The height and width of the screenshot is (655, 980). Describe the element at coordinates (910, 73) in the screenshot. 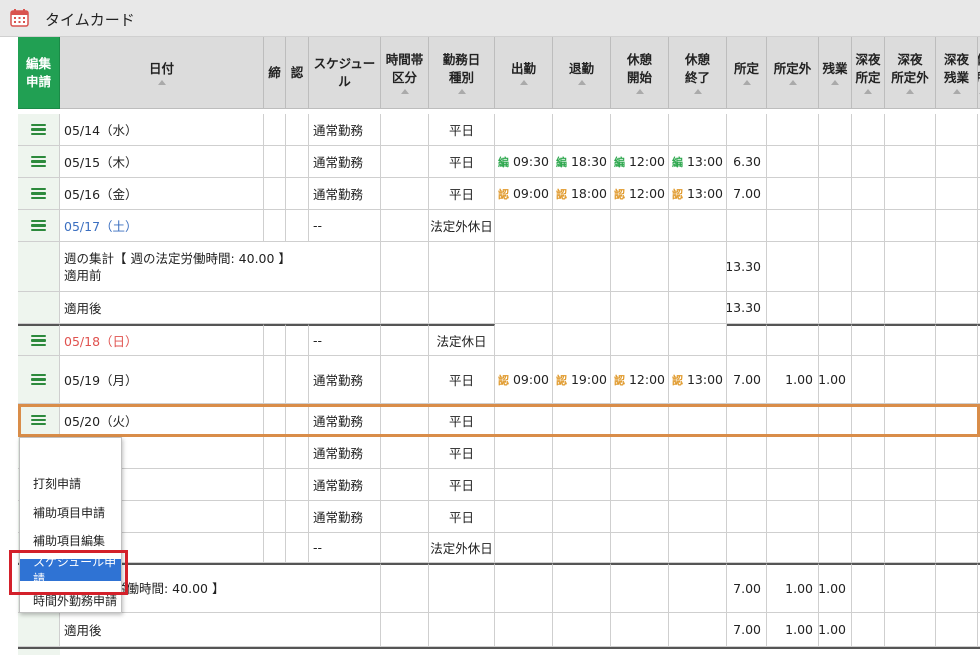

I see `column-header: 深夜 所定外` at that location.